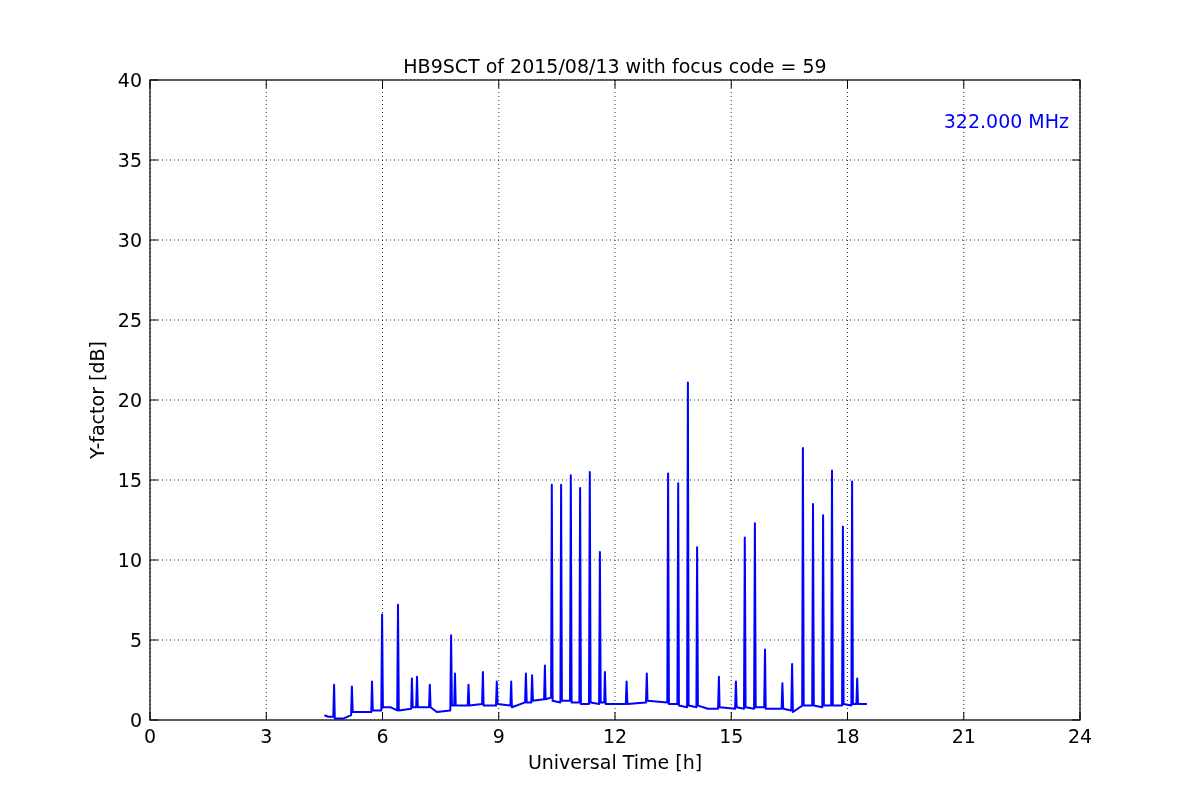 The image size is (1200, 800). Describe the element at coordinates (847, 736) in the screenshot. I see `tick-label: 18` at that location.